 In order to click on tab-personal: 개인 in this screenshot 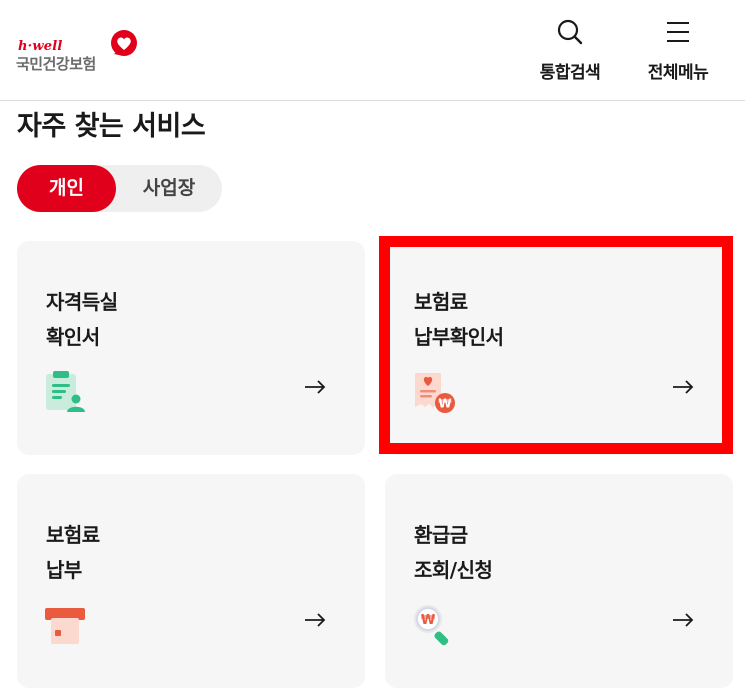, I will do `click(66, 188)`.